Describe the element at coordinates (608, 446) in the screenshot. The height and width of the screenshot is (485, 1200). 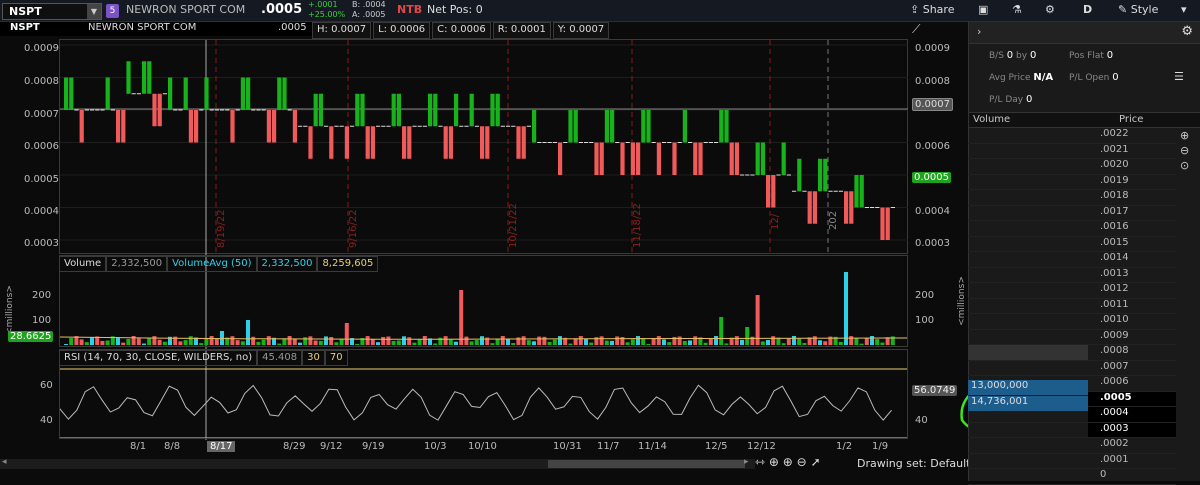
I see `date-tick: 11/7` at that location.